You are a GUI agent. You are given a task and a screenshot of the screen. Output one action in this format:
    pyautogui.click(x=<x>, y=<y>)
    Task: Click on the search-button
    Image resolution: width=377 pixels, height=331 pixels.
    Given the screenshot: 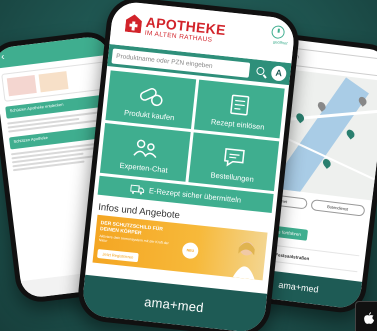 What is the action you would take?
    pyautogui.click(x=260, y=71)
    